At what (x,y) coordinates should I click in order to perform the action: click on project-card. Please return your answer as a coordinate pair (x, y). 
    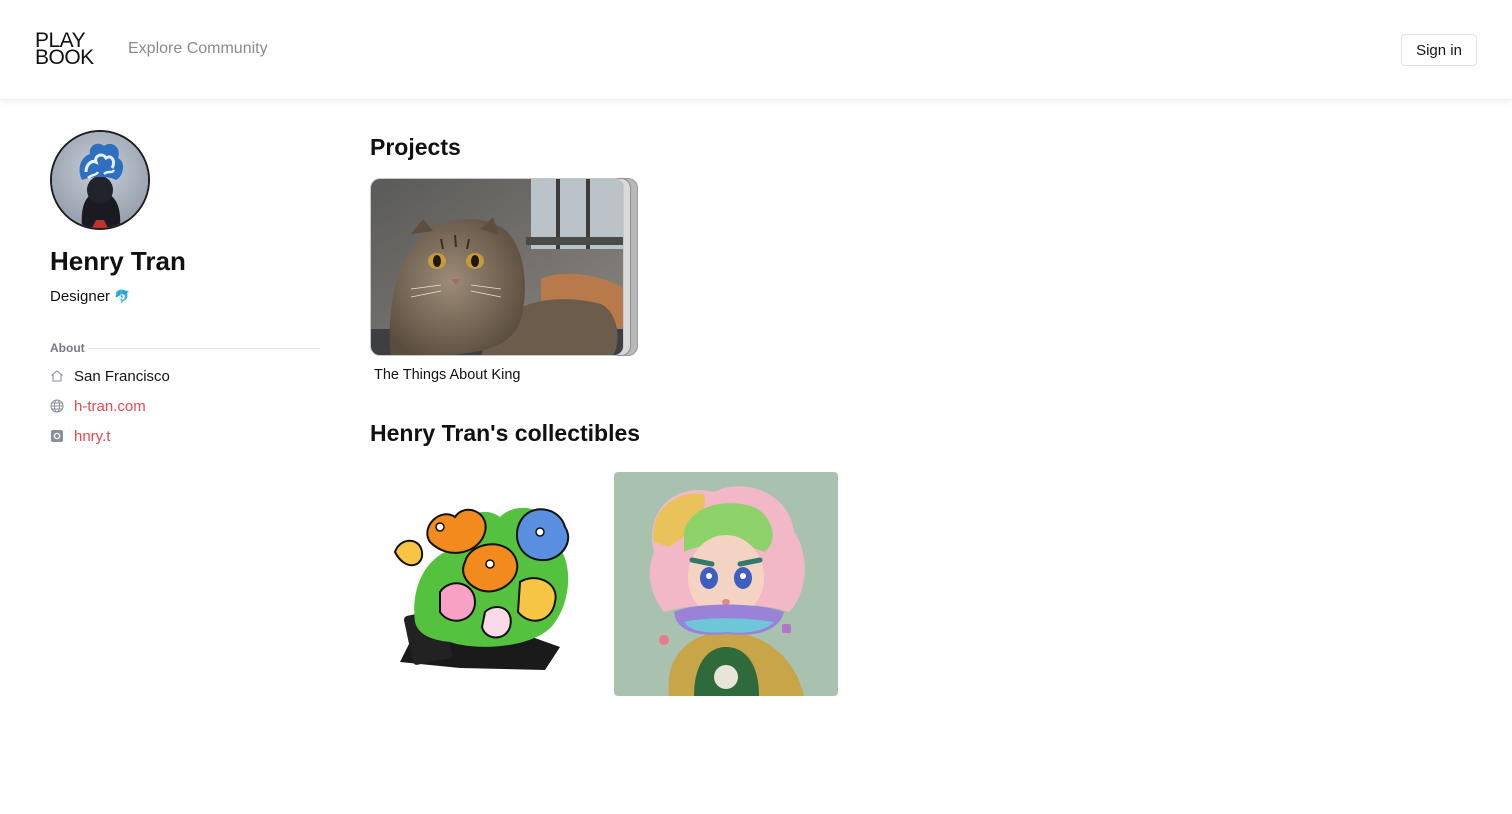
    Looking at the image, I should click on (505, 268).